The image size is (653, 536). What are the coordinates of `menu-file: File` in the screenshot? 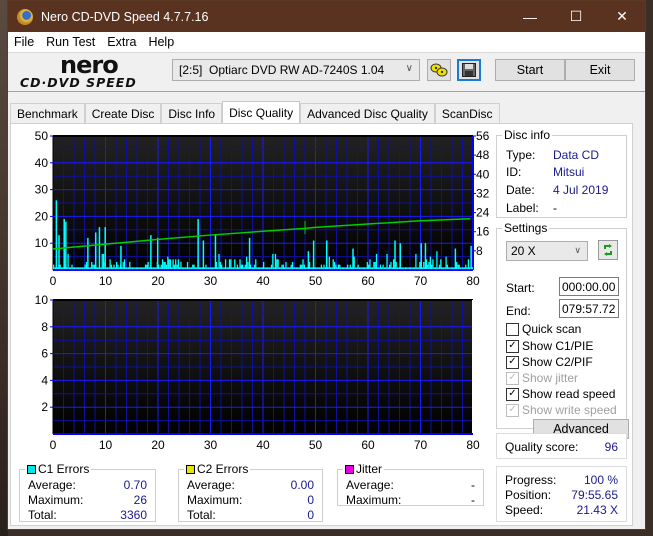 It's located at (24, 42).